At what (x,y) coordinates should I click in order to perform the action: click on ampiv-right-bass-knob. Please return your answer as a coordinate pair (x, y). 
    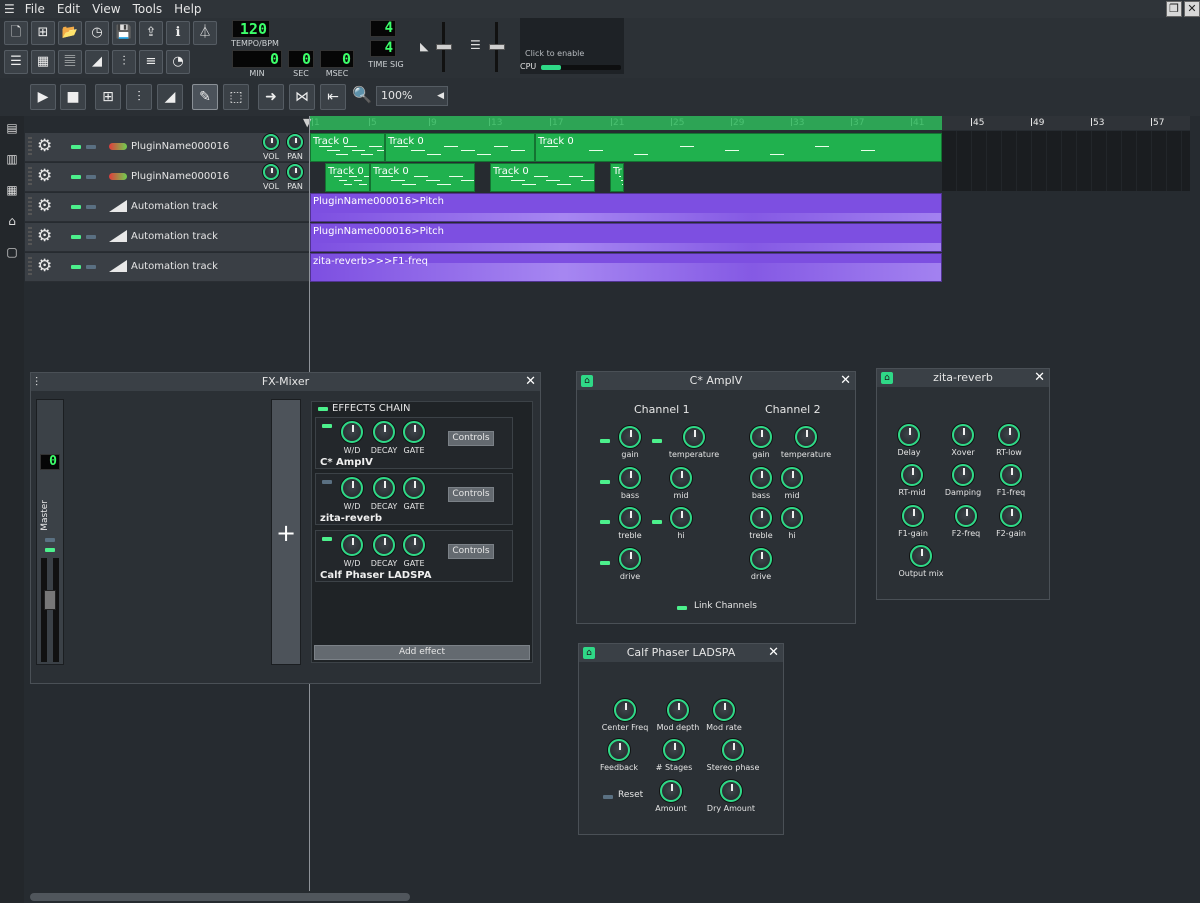
    Looking at the image, I should click on (761, 478).